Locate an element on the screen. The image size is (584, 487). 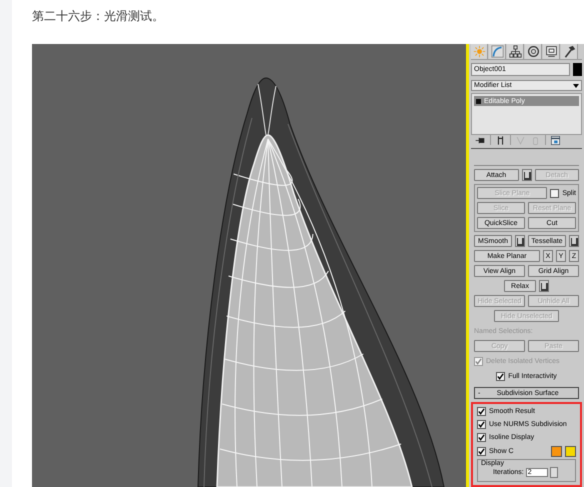
motion-tab-icon is located at coordinates (533, 51).